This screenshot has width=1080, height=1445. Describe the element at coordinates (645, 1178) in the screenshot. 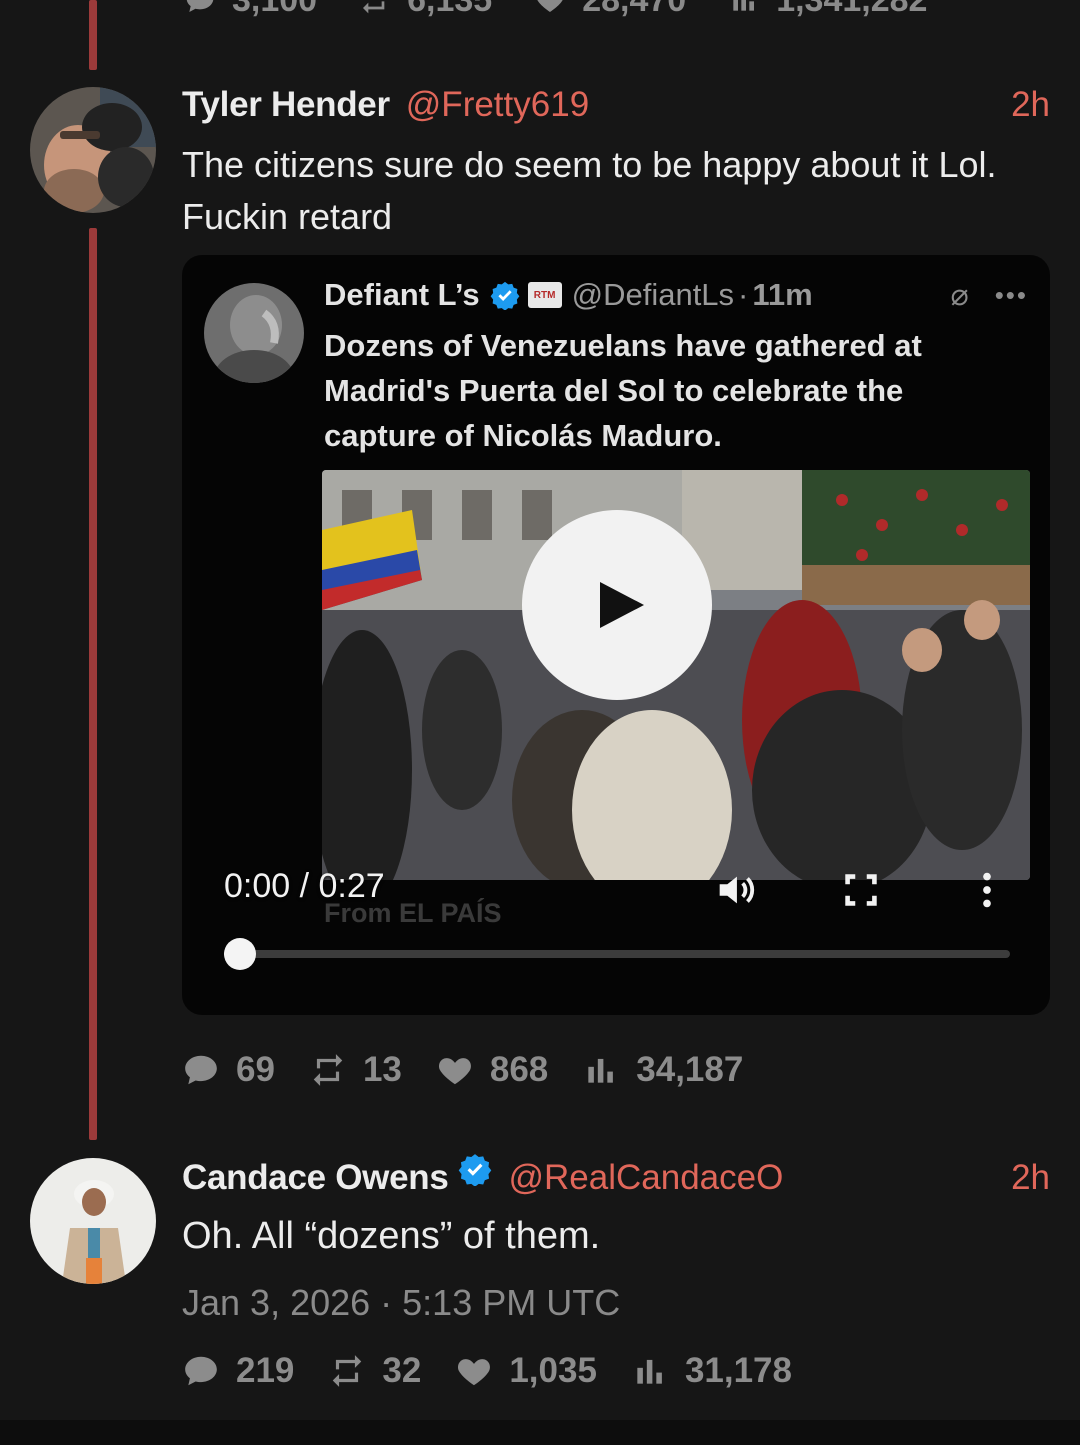

I see `author-handle: @RealCandaceO` at that location.